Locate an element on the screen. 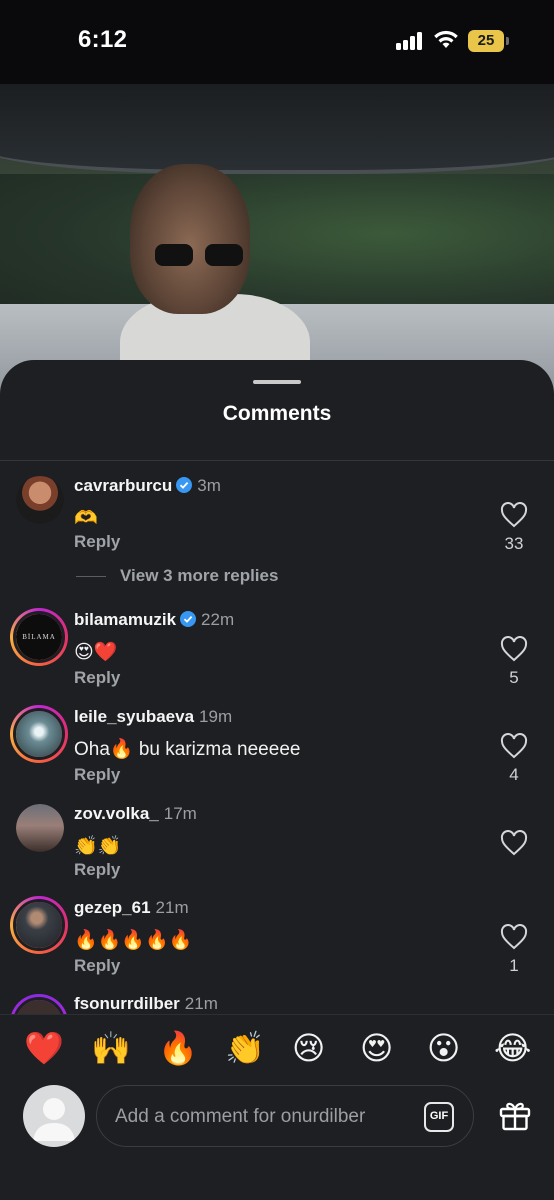 Image resolution: width=554 pixels, height=1200 pixels. current-user-avatar is located at coordinates (54, 1116).